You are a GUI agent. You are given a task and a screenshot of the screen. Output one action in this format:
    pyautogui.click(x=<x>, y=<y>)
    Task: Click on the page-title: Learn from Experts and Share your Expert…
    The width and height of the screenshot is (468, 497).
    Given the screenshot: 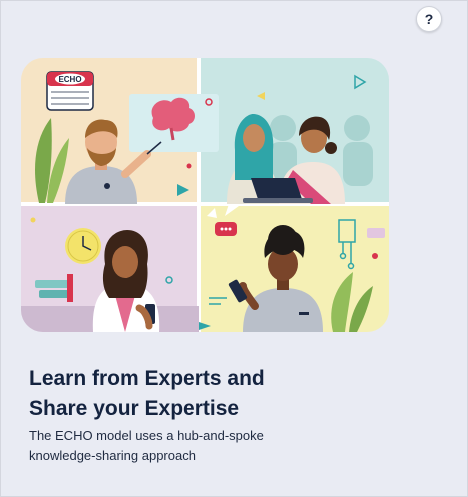 What is the action you would take?
    pyautogui.click(x=239, y=394)
    